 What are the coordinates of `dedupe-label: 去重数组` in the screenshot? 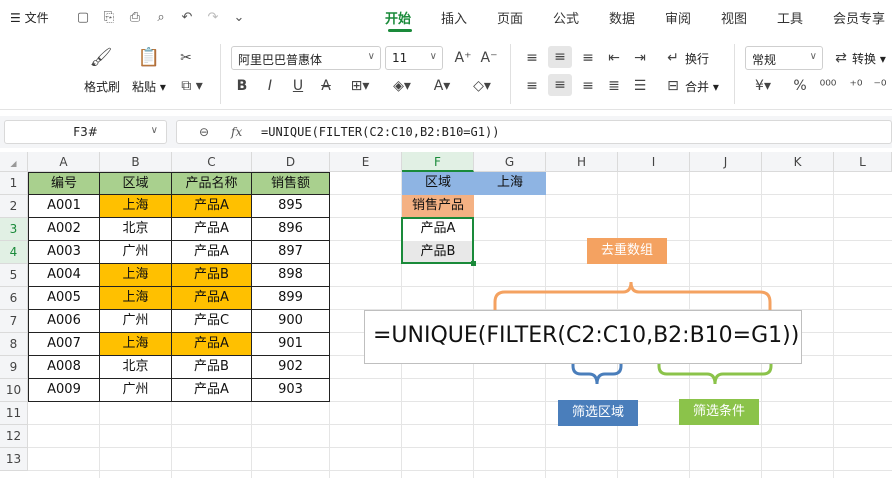 It's located at (627, 251).